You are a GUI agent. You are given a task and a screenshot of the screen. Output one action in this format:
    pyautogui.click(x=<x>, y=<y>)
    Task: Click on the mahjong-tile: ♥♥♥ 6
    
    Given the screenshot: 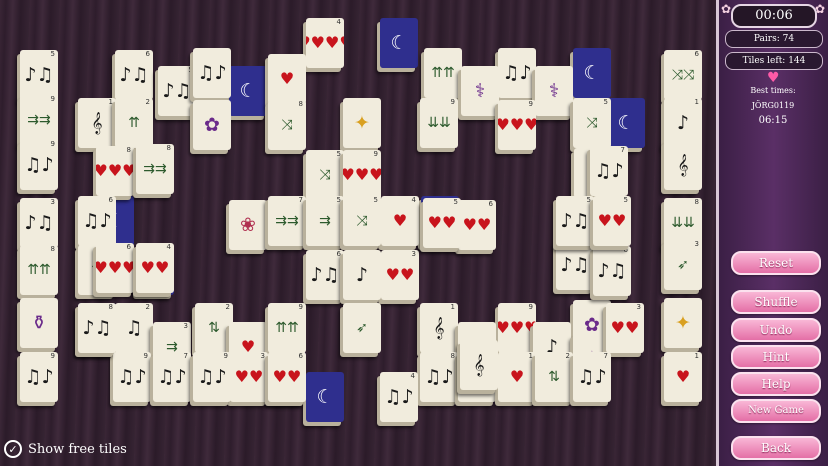 What is the action you would take?
    pyautogui.click(x=115, y=268)
    